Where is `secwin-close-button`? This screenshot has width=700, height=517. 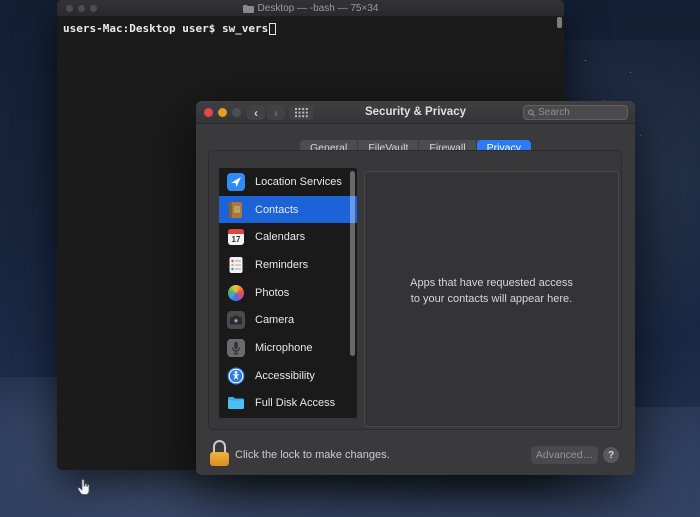 secwin-close-button is located at coordinates (208, 112).